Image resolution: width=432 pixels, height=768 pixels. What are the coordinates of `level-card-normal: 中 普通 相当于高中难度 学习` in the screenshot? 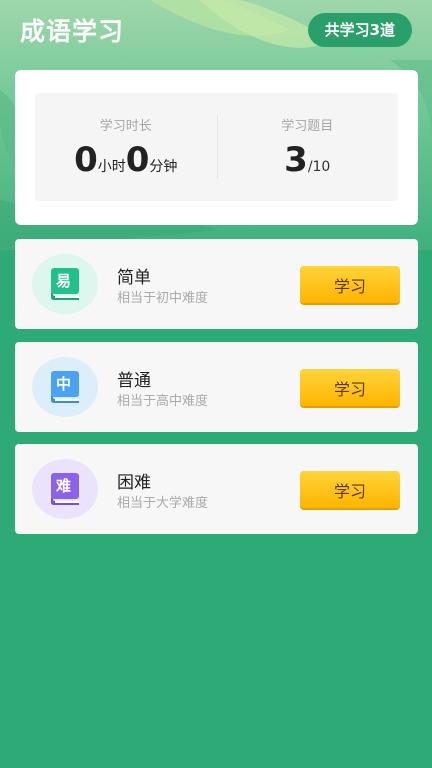 It's located at (216, 387).